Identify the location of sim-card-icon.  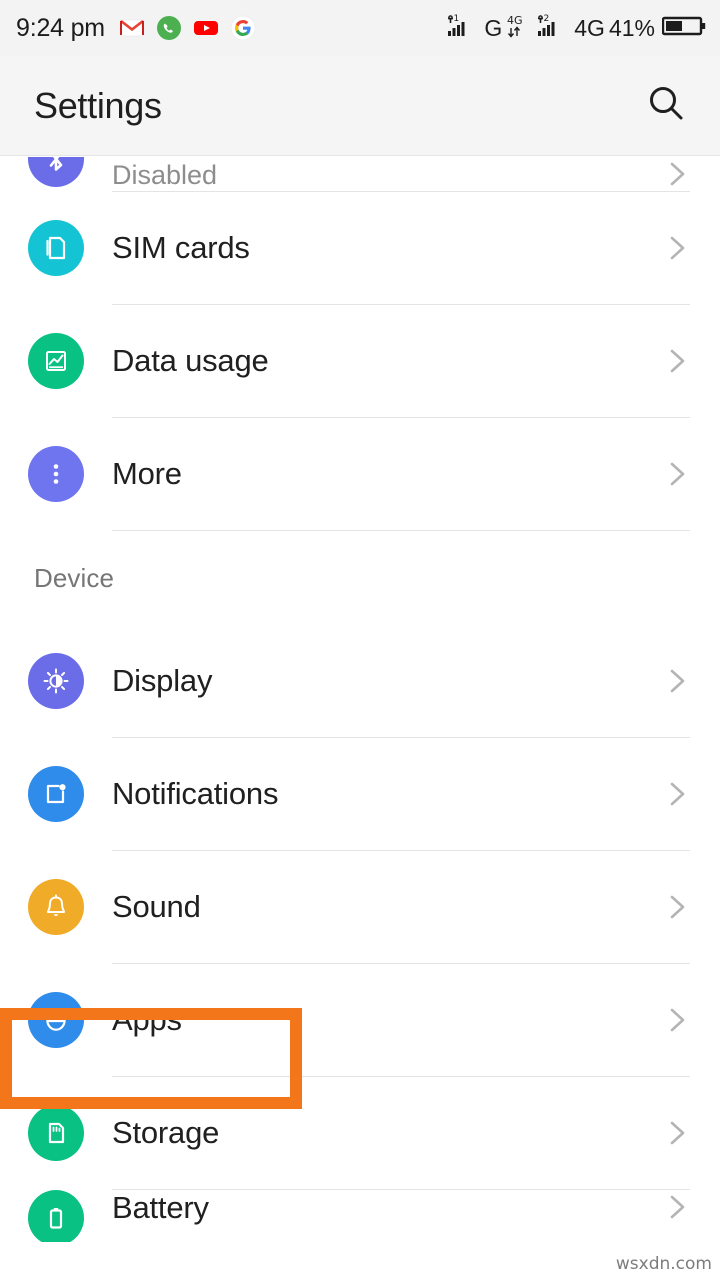
(56, 248).